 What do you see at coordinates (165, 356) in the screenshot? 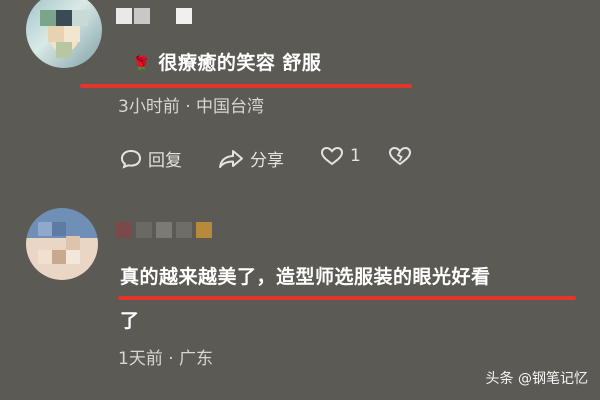
I see `comment-meta: 1天前 · 广东` at bounding box center [165, 356].